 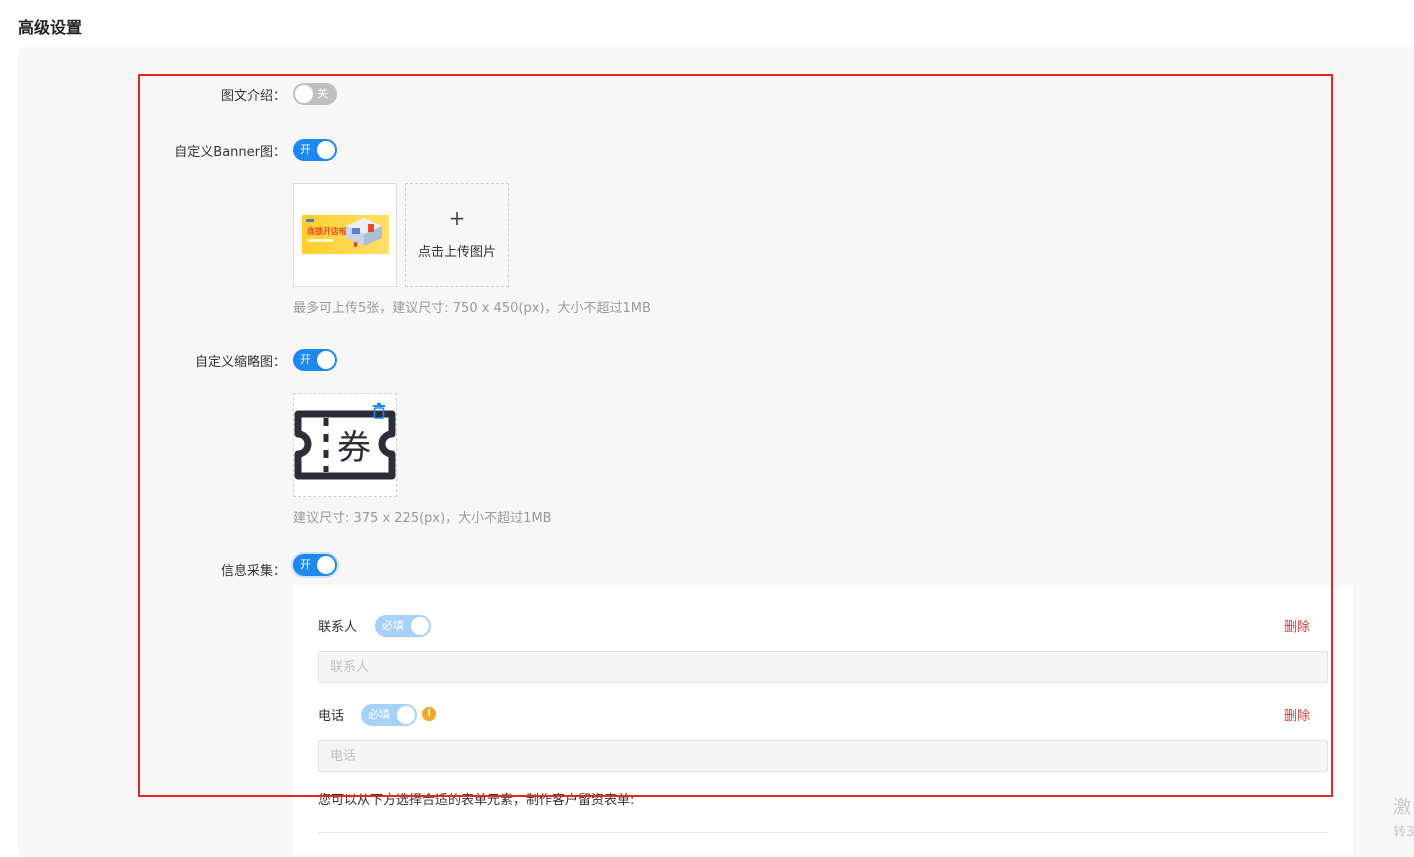 I want to click on delete-image-icon, so click(x=379, y=411).